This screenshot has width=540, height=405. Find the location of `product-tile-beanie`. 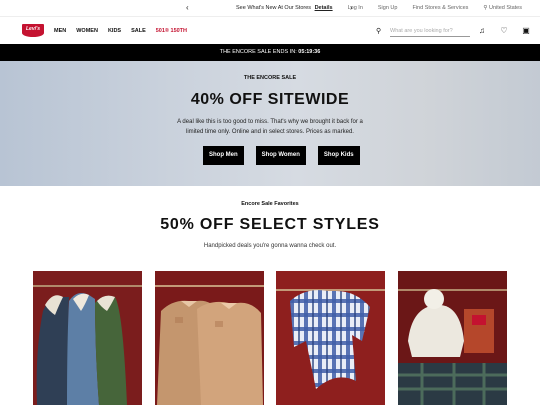

product-tile-beanie is located at coordinates (452, 338).